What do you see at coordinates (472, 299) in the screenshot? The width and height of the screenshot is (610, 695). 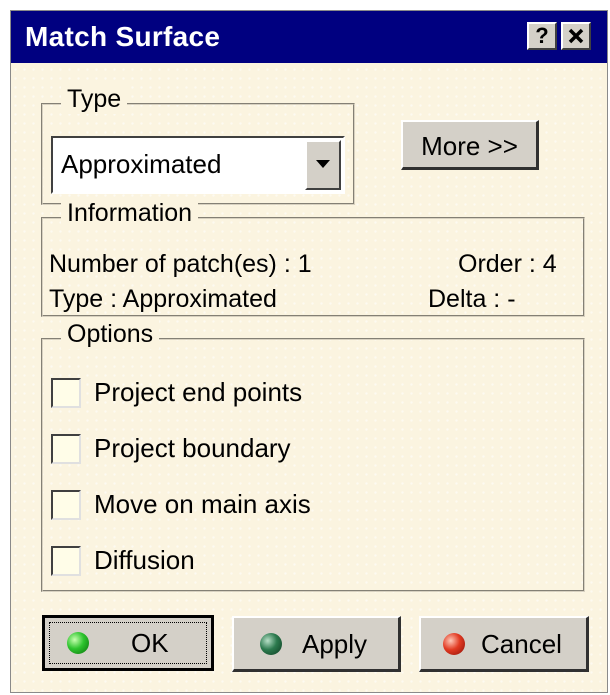 I see `delta-text: Delta : -` at bounding box center [472, 299].